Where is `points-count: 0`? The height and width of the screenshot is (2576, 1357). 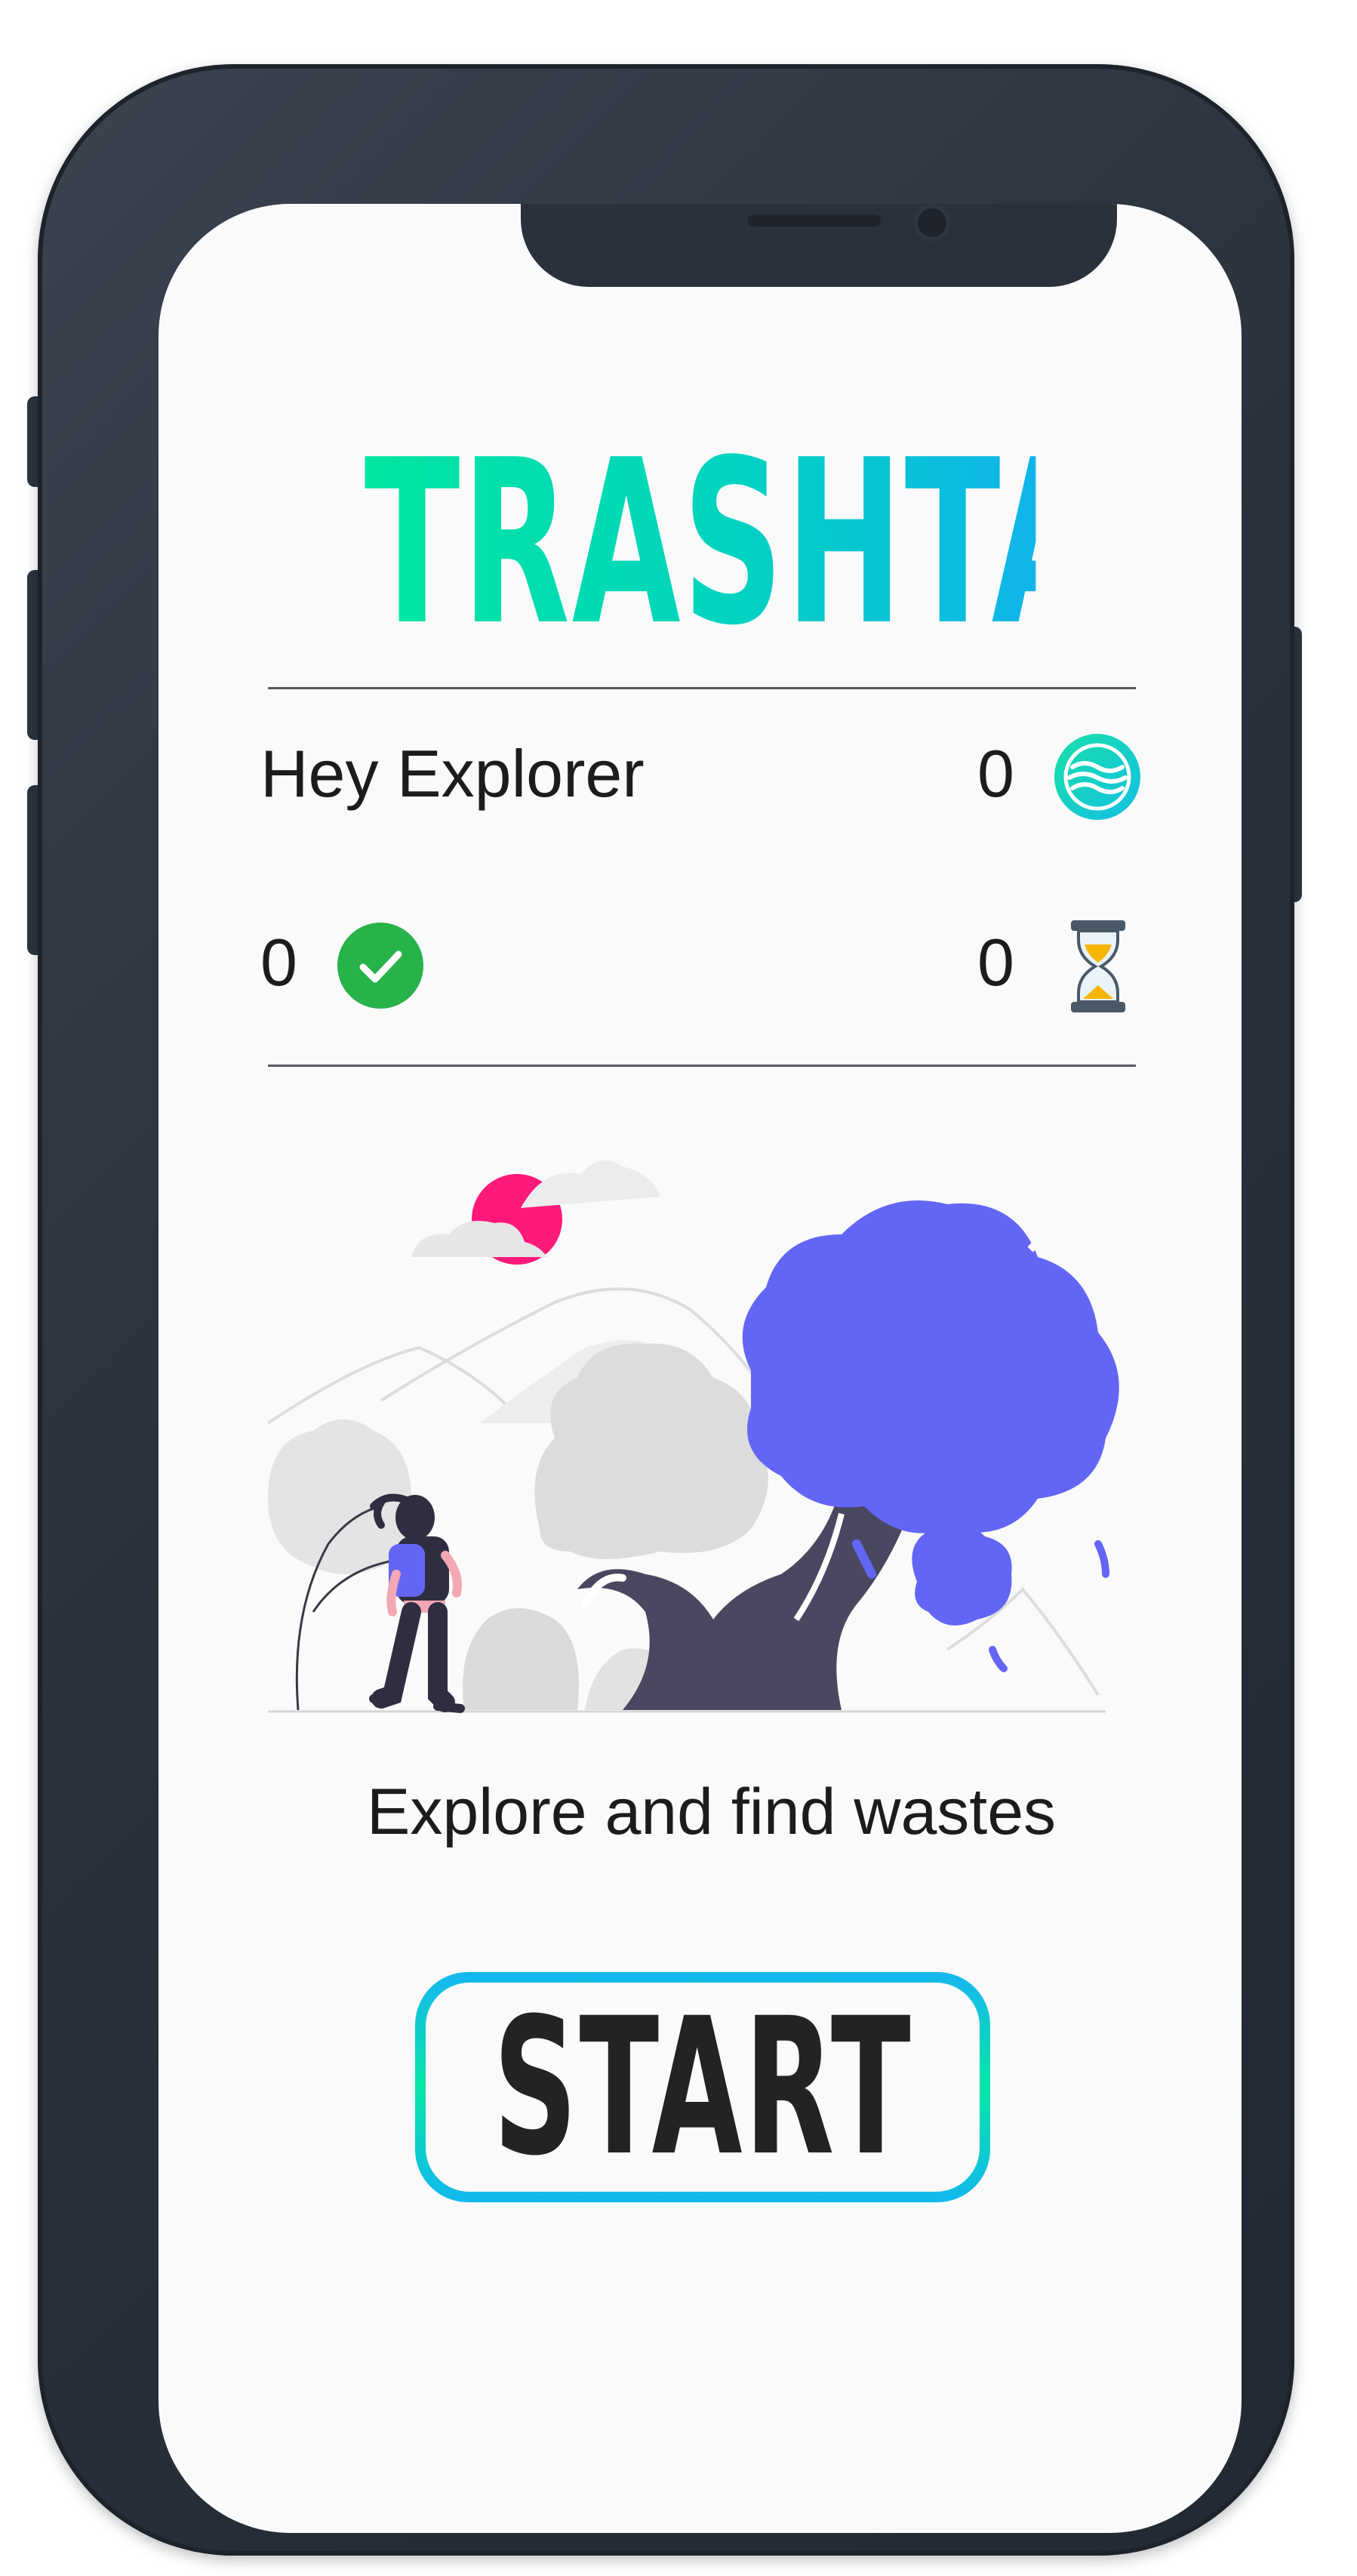 points-count: 0 is located at coordinates (995, 774).